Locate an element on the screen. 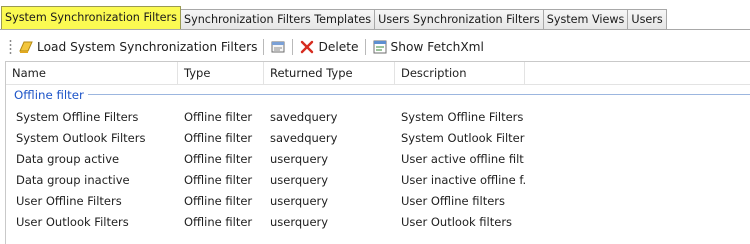 The height and width of the screenshot is (244, 750). properties-button is located at coordinates (278, 47).